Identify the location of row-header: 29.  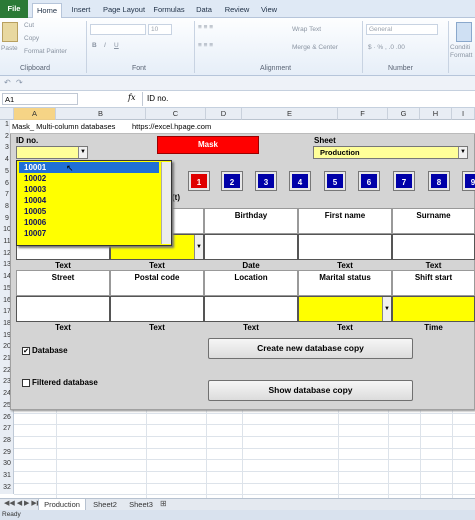
(7, 452).